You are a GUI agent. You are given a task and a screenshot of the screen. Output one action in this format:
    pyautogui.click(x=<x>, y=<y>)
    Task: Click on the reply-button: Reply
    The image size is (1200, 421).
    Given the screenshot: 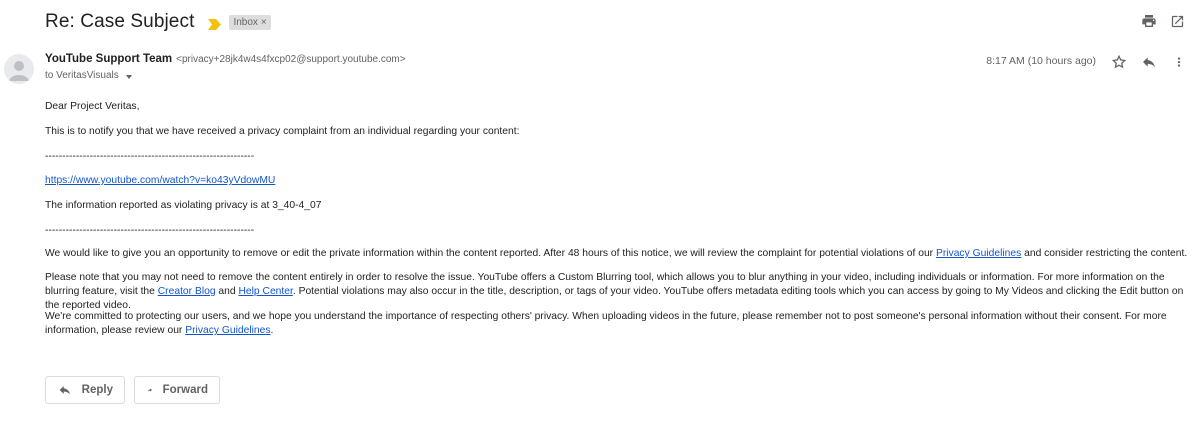 What is the action you would take?
    pyautogui.click(x=85, y=390)
    